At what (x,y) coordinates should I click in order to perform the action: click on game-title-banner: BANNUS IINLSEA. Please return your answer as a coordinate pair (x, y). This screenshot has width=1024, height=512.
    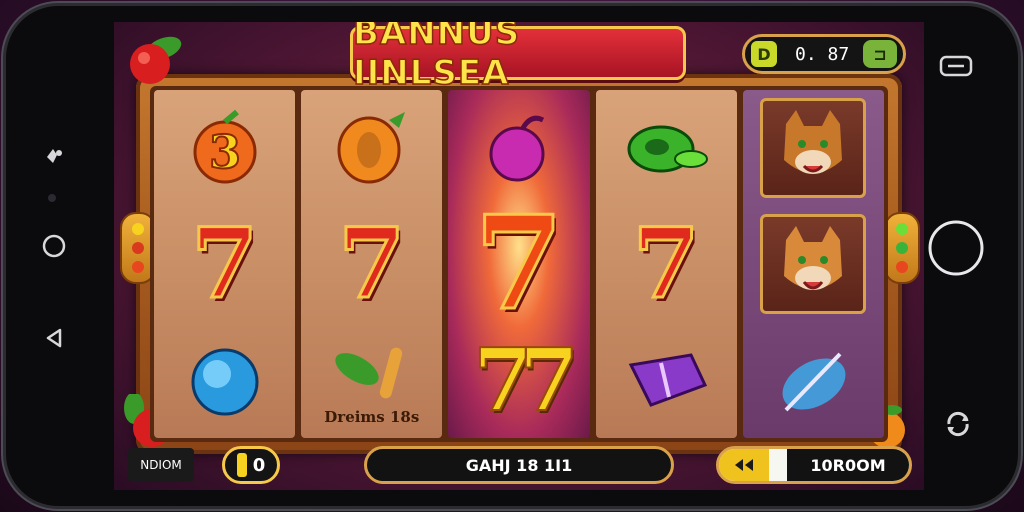
    Looking at the image, I should click on (518, 58).